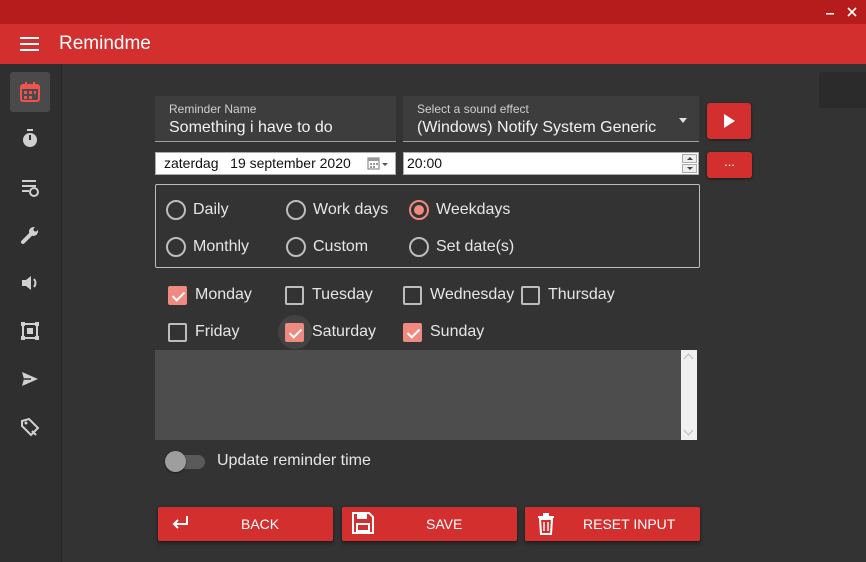  What do you see at coordinates (175, 461) in the screenshot?
I see `toggle-knob` at bounding box center [175, 461].